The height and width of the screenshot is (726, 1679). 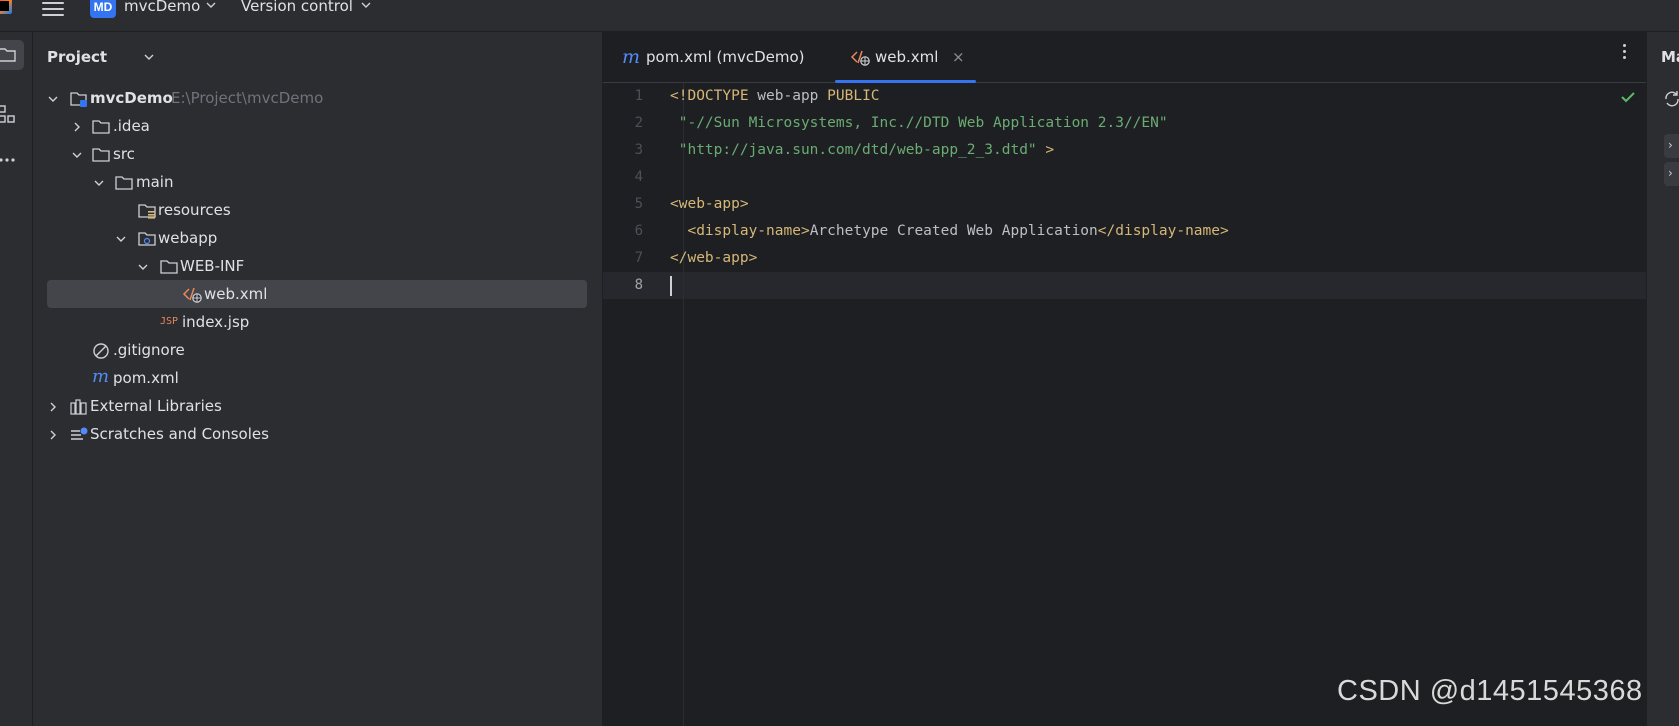 What do you see at coordinates (317, 126) in the screenshot?
I see `tree-item-idea: .idea` at bounding box center [317, 126].